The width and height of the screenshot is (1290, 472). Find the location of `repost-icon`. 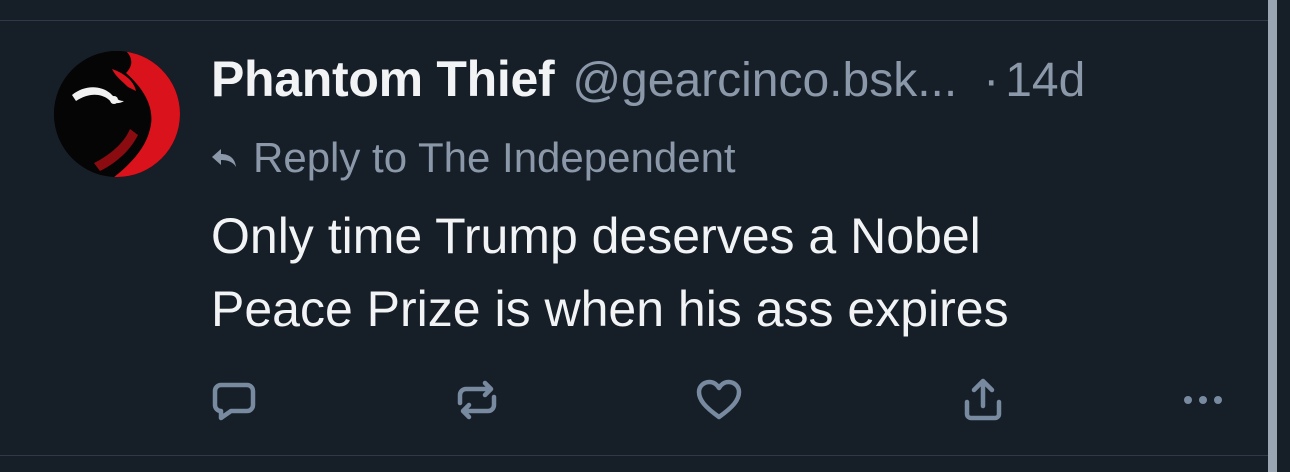

repost-icon is located at coordinates (477, 400).